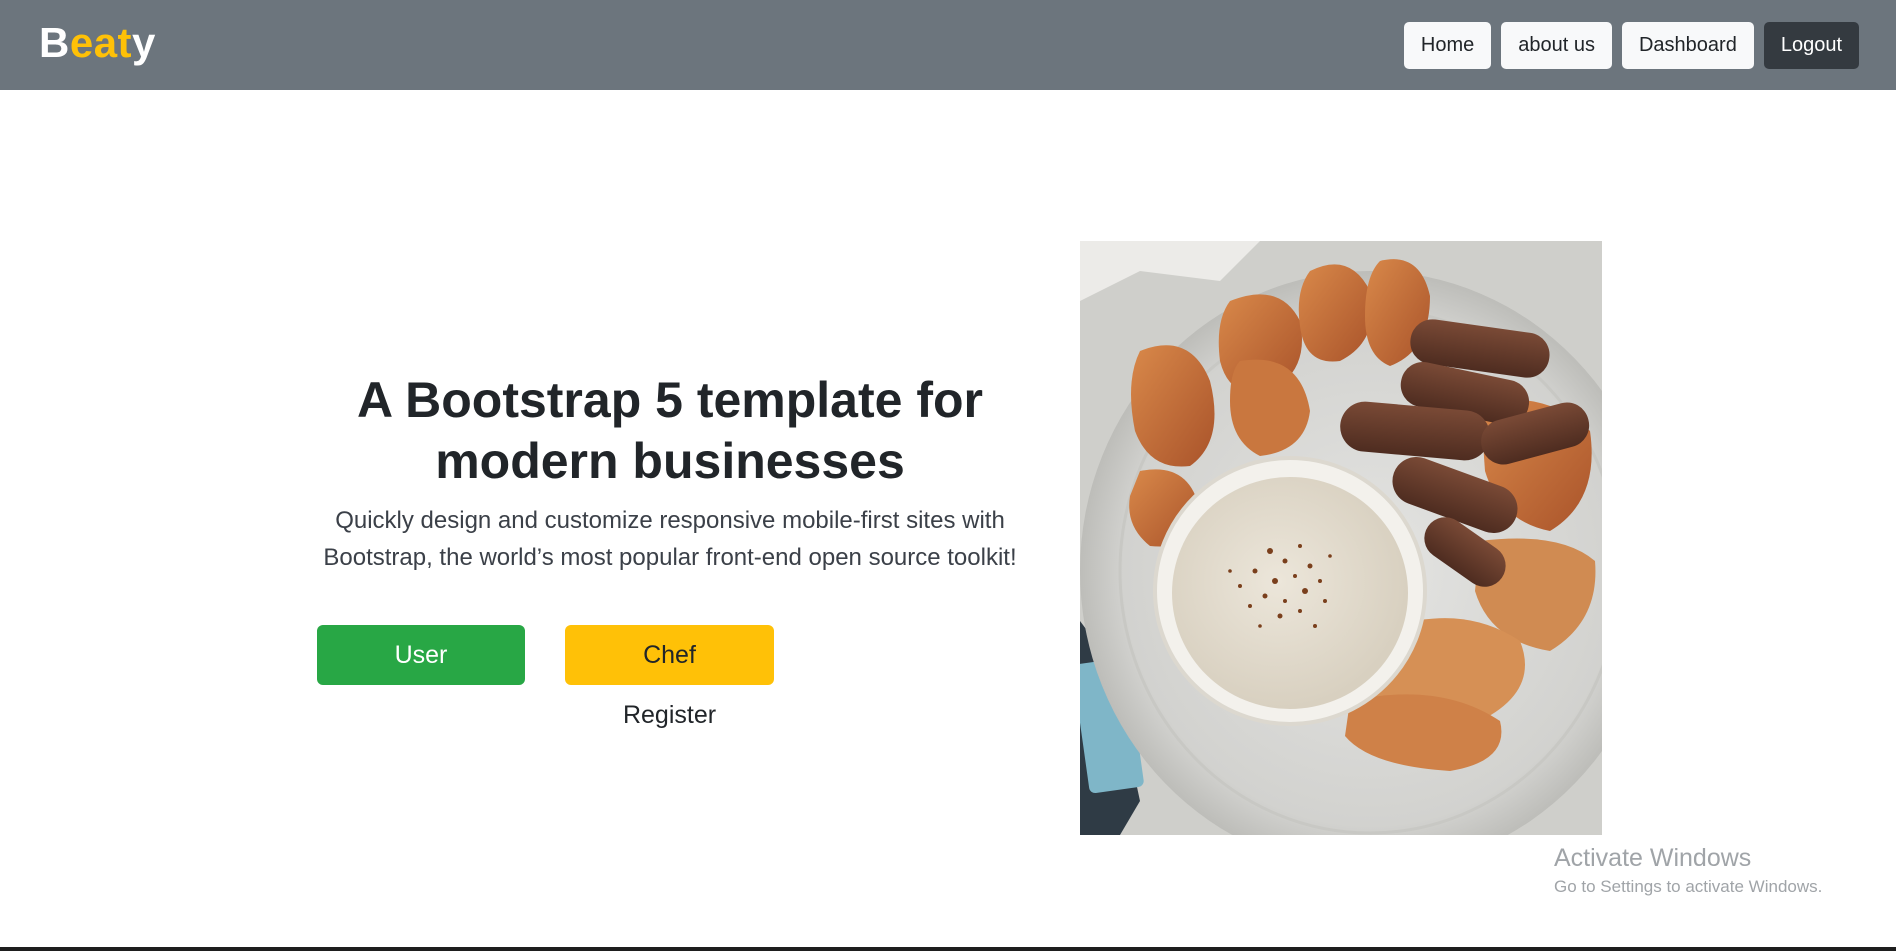 The image size is (1896, 951). I want to click on brand-logo: Beaty, so click(97, 43).